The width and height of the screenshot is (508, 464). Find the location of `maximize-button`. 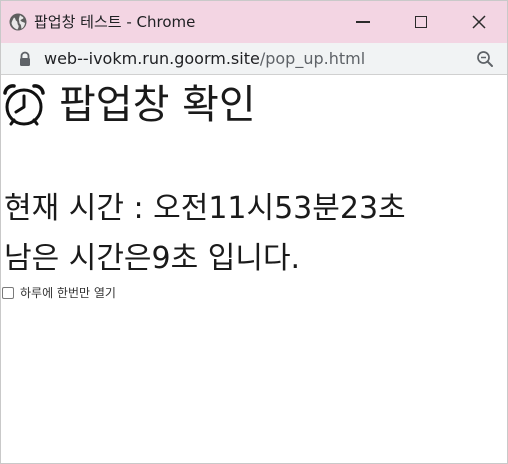

maximize-button is located at coordinates (421, 22).